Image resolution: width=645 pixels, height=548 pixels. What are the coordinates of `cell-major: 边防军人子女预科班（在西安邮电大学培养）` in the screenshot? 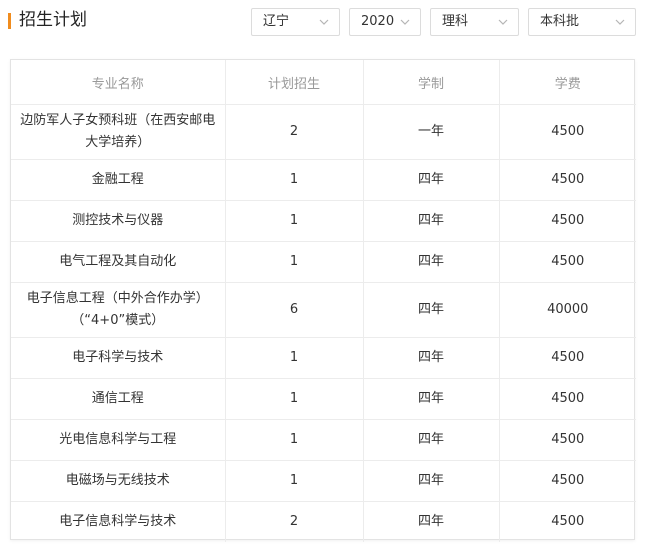 It's located at (118, 132).